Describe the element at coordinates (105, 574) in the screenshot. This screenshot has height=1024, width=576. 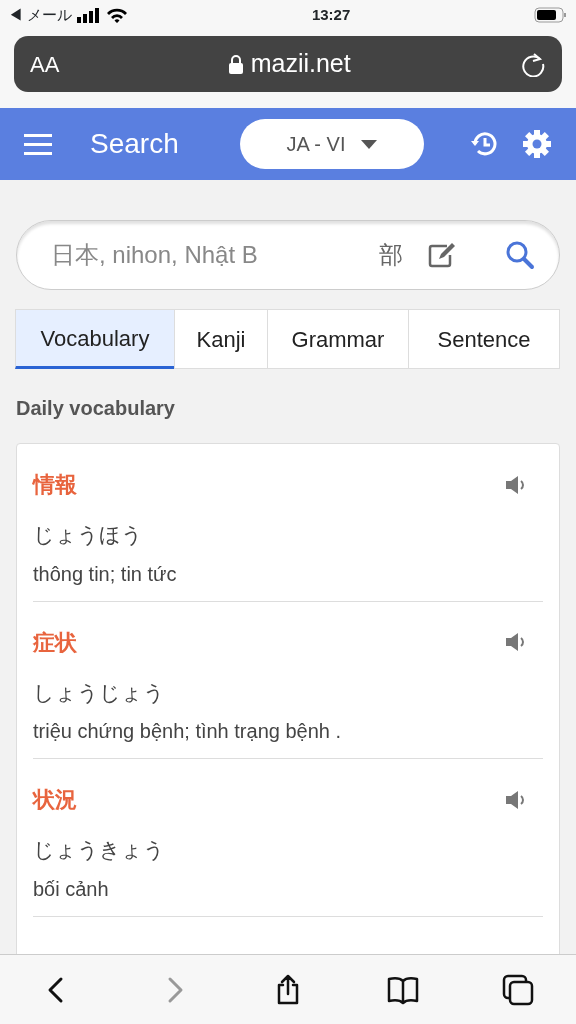
I see `meaning-text: thông tin; tin tức` at that location.